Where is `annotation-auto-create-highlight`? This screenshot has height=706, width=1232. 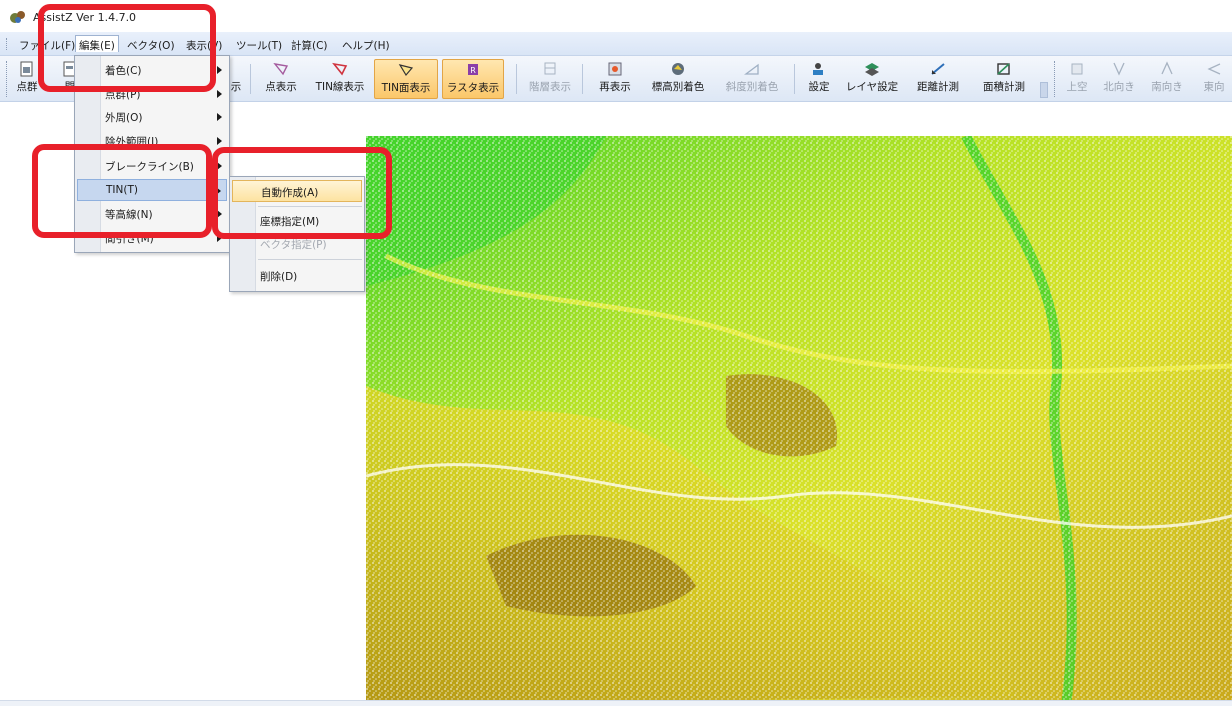
annotation-auto-create-highlight is located at coordinates (302, 193).